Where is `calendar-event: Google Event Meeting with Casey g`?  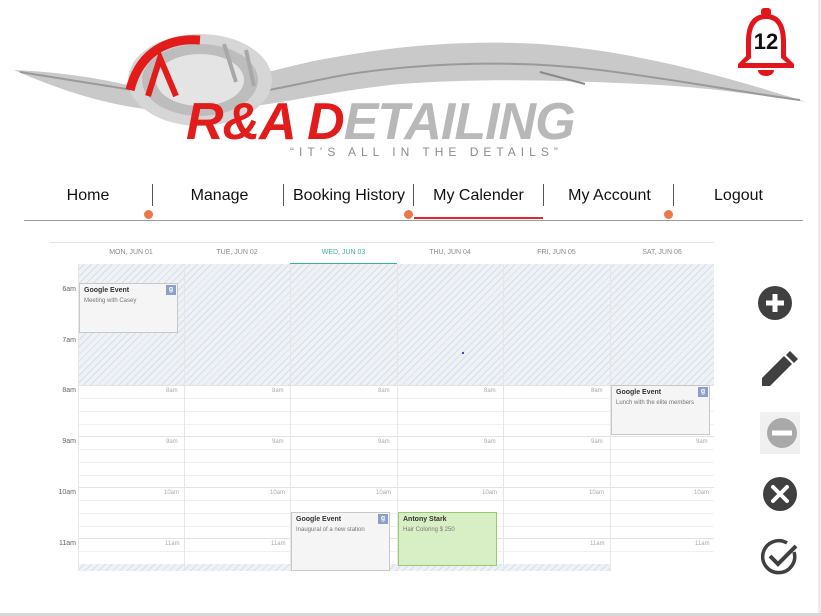 calendar-event: Google Event Meeting with Casey g is located at coordinates (128, 308).